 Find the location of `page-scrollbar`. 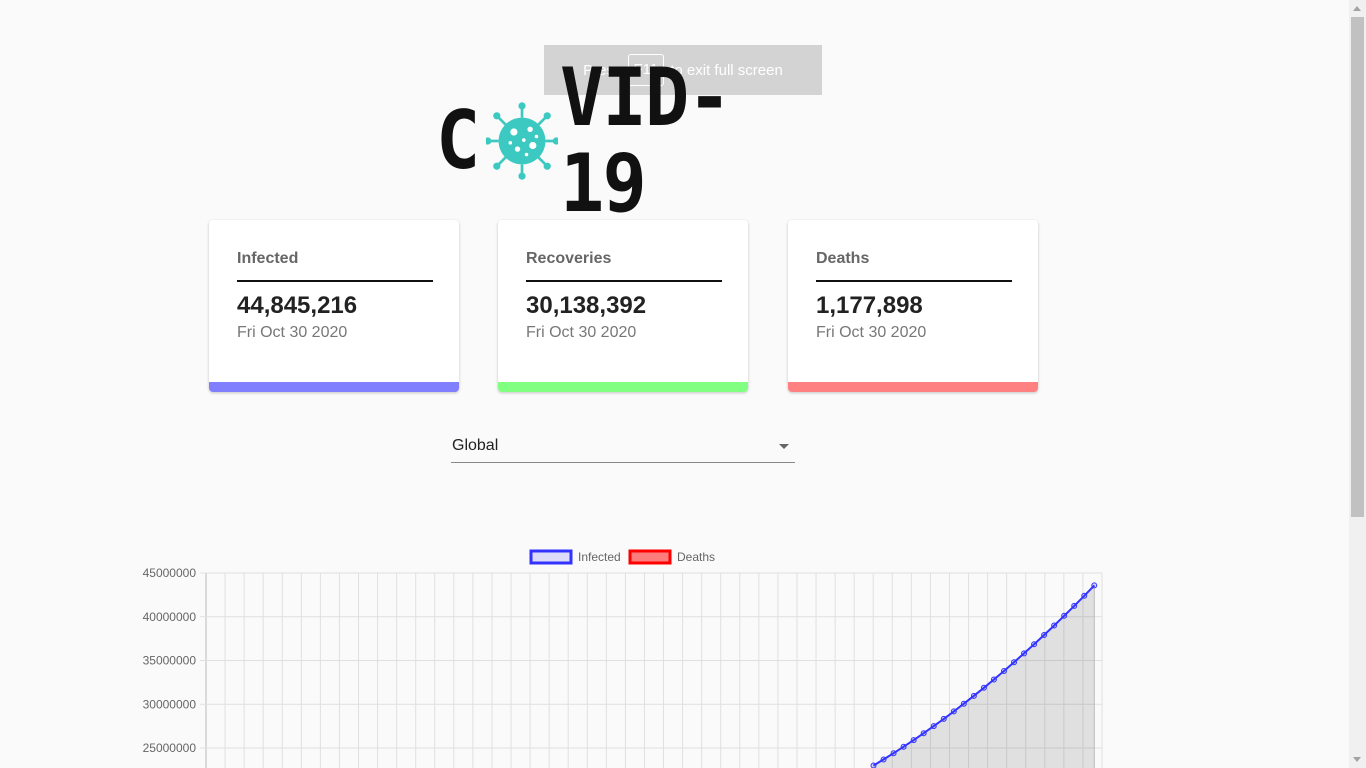

page-scrollbar is located at coordinates (1357, 384).